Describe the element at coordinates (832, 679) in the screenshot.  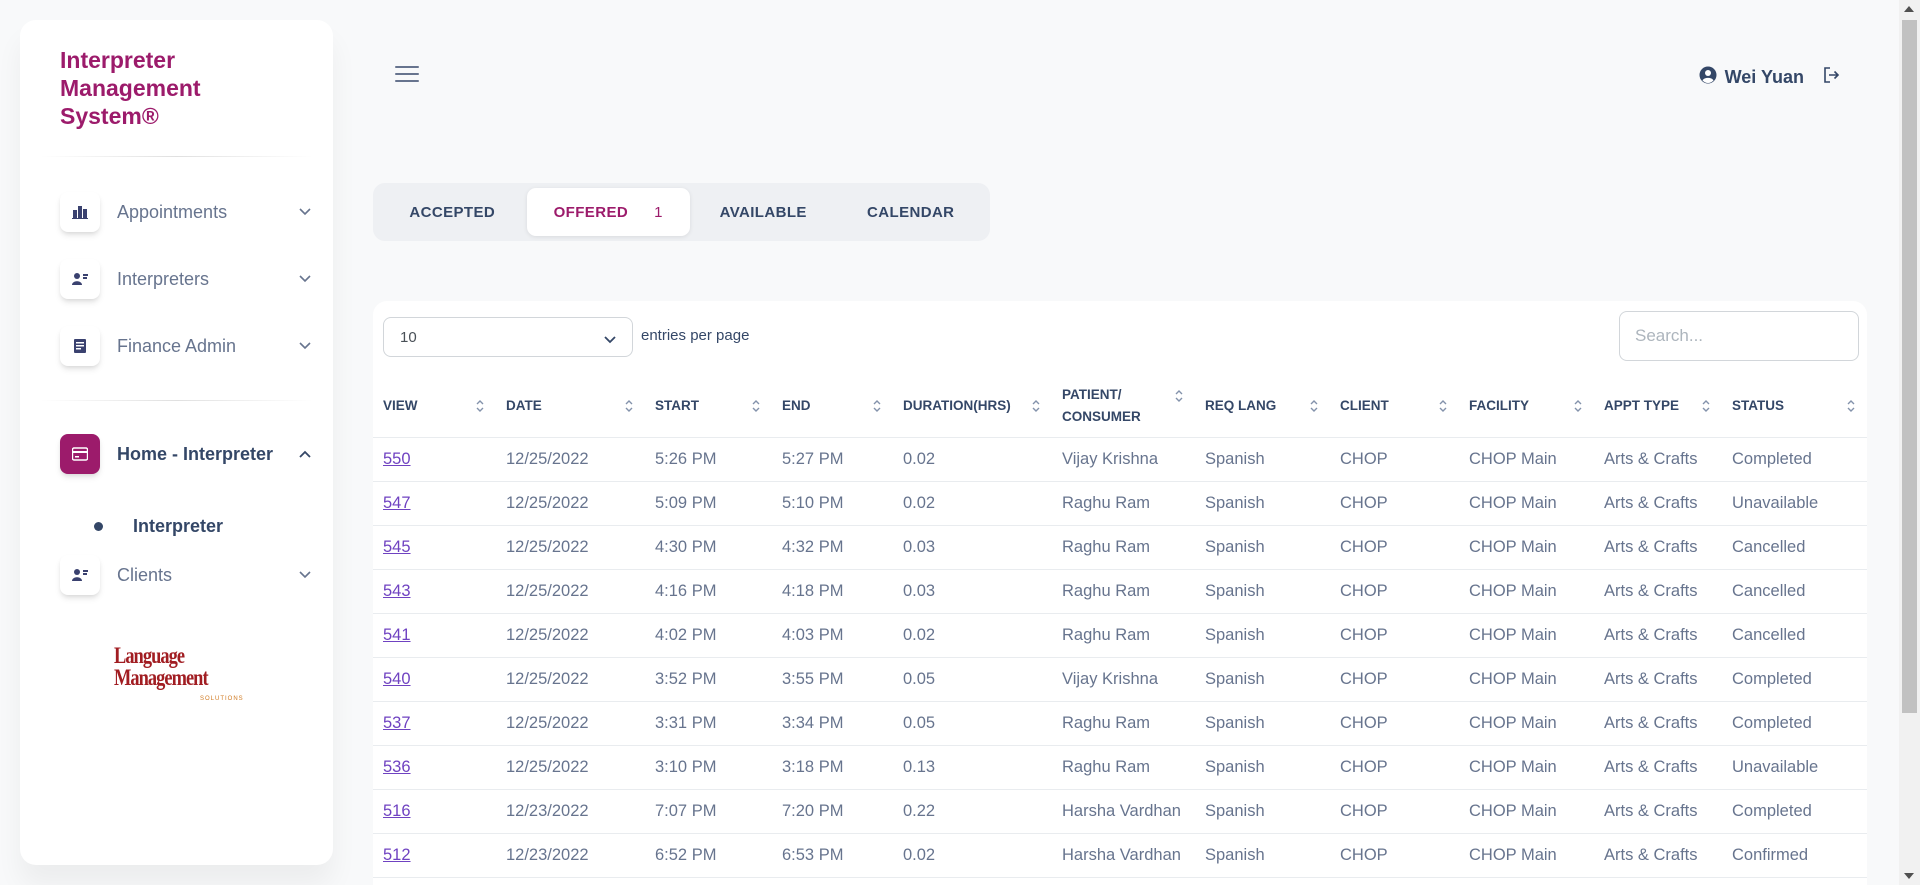
I see `table-cell: 3:55 PM` at that location.